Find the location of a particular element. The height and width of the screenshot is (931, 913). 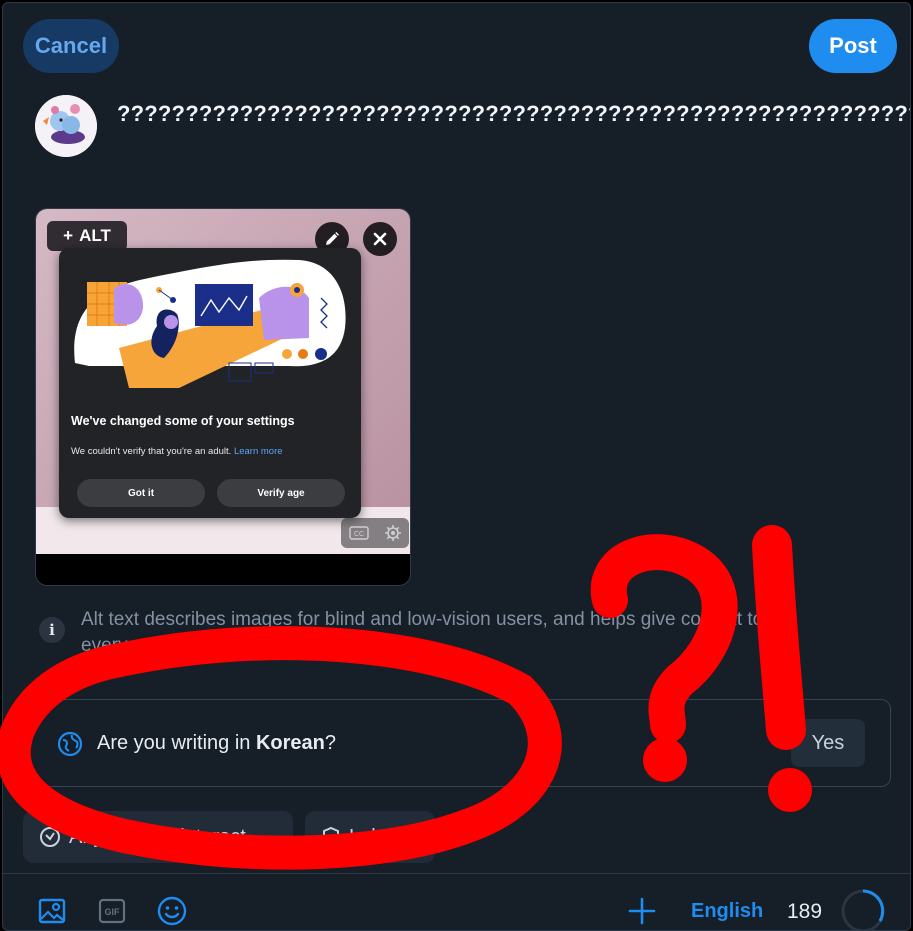

info-icon: i is located at coordinates (52, 630).